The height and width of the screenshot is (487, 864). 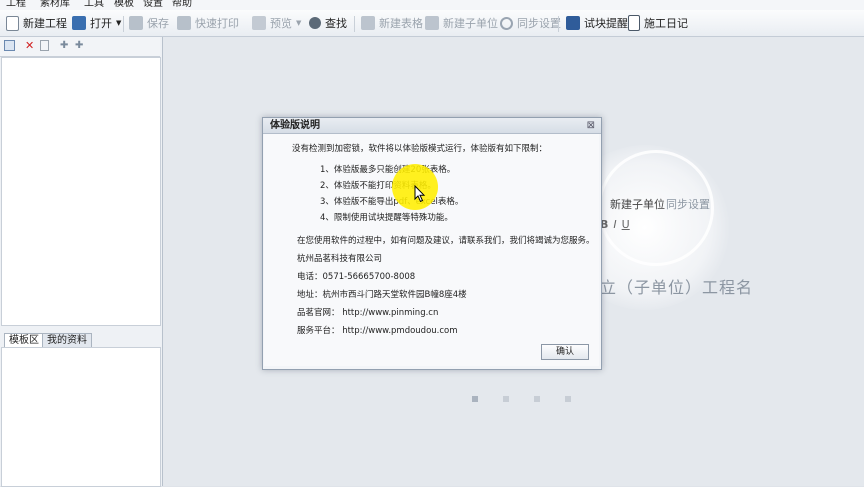 I want to click on left-panel-toolbar: ✕ ✚ ✚, so click(x=80, y=47).